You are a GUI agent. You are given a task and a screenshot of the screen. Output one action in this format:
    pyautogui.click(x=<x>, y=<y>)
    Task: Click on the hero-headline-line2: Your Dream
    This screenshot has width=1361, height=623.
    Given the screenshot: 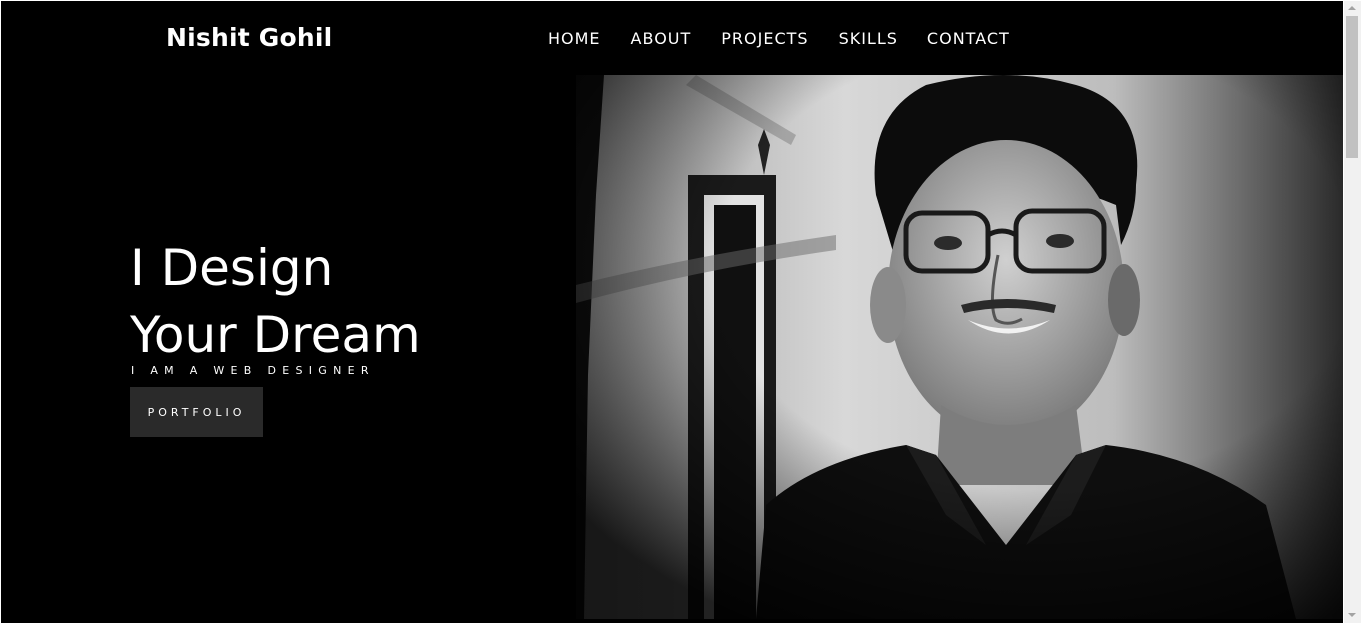 What is the action you would take?
    pyautogui.click(x=275, y=335)
    